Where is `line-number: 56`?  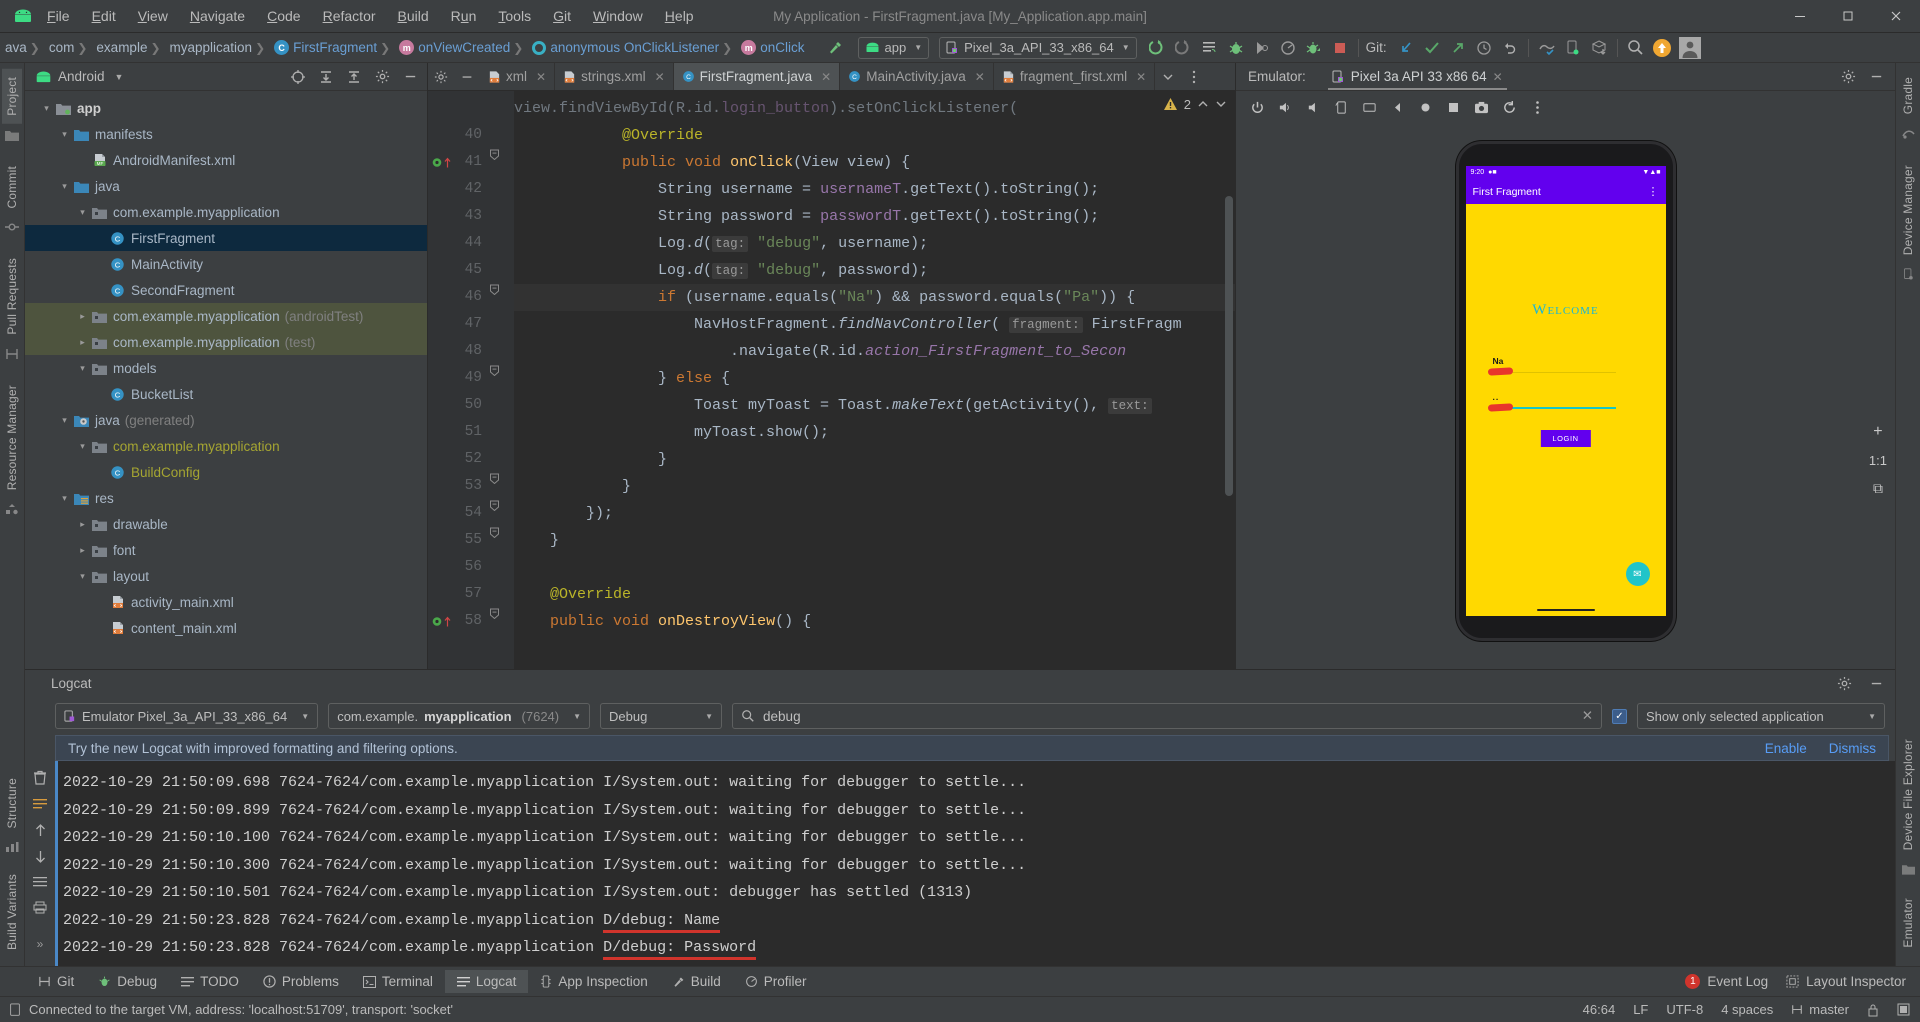 line-number: 56 is located at coordinates (459, 567).